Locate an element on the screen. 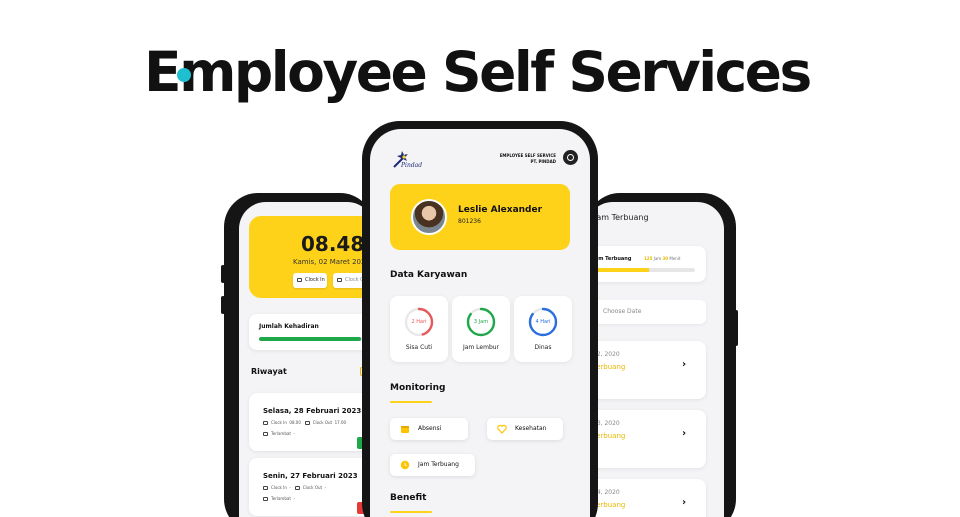 The width and height of the screenshot is (960, 517). kesehatan-label: Kesehatan is located at coordinates (531, 428).